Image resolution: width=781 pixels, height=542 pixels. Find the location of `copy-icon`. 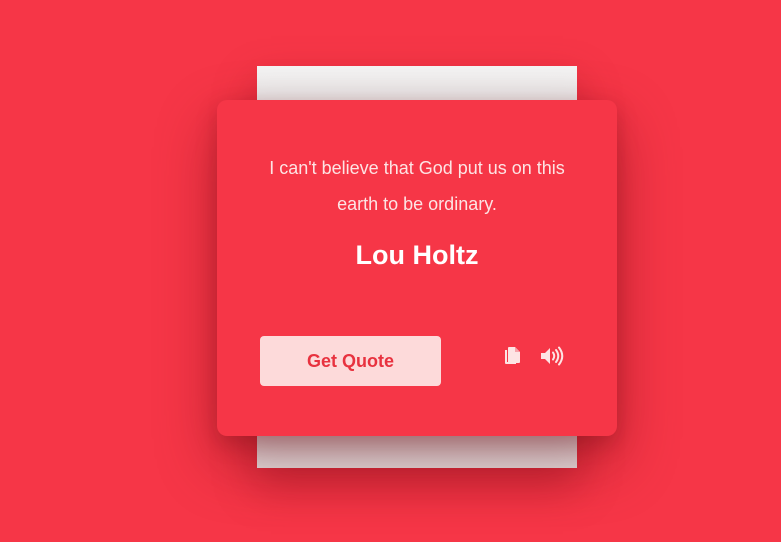

copy-icon is located at coordinates (514, 356).